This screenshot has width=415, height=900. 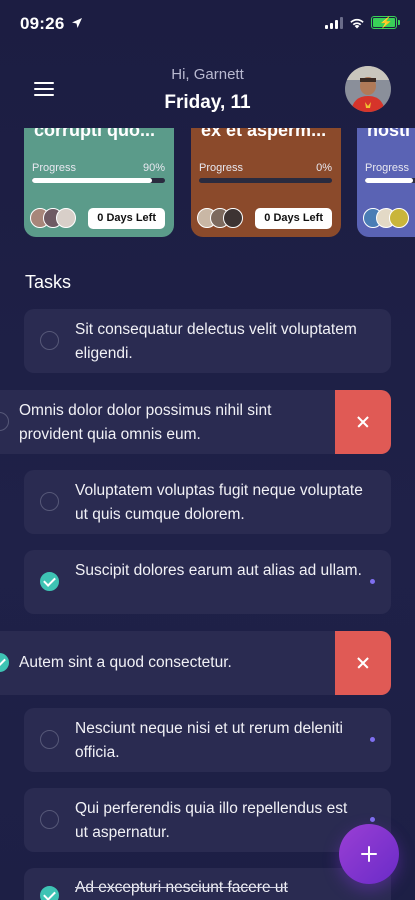 What do you see at coordinates (48, 282) in the screenshot?
I see `tasks-heading: Tasks` at bounding box center [48, 282].